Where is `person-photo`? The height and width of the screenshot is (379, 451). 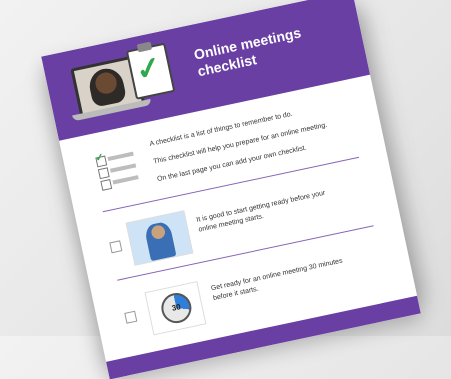
person-photo is located at coordinates (159, 238).